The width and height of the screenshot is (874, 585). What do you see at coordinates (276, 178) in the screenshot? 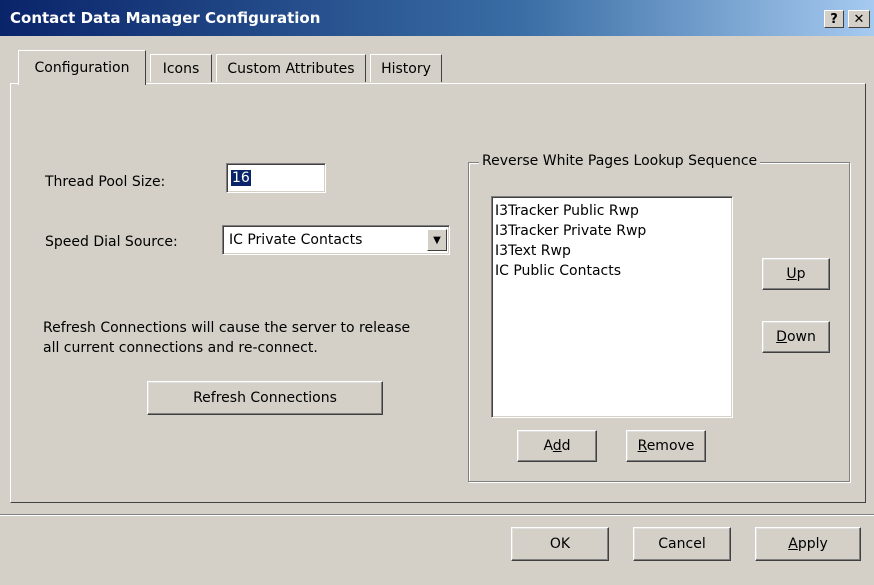
I see `thread-pool-input: 16` at bounding box center [276, 178].